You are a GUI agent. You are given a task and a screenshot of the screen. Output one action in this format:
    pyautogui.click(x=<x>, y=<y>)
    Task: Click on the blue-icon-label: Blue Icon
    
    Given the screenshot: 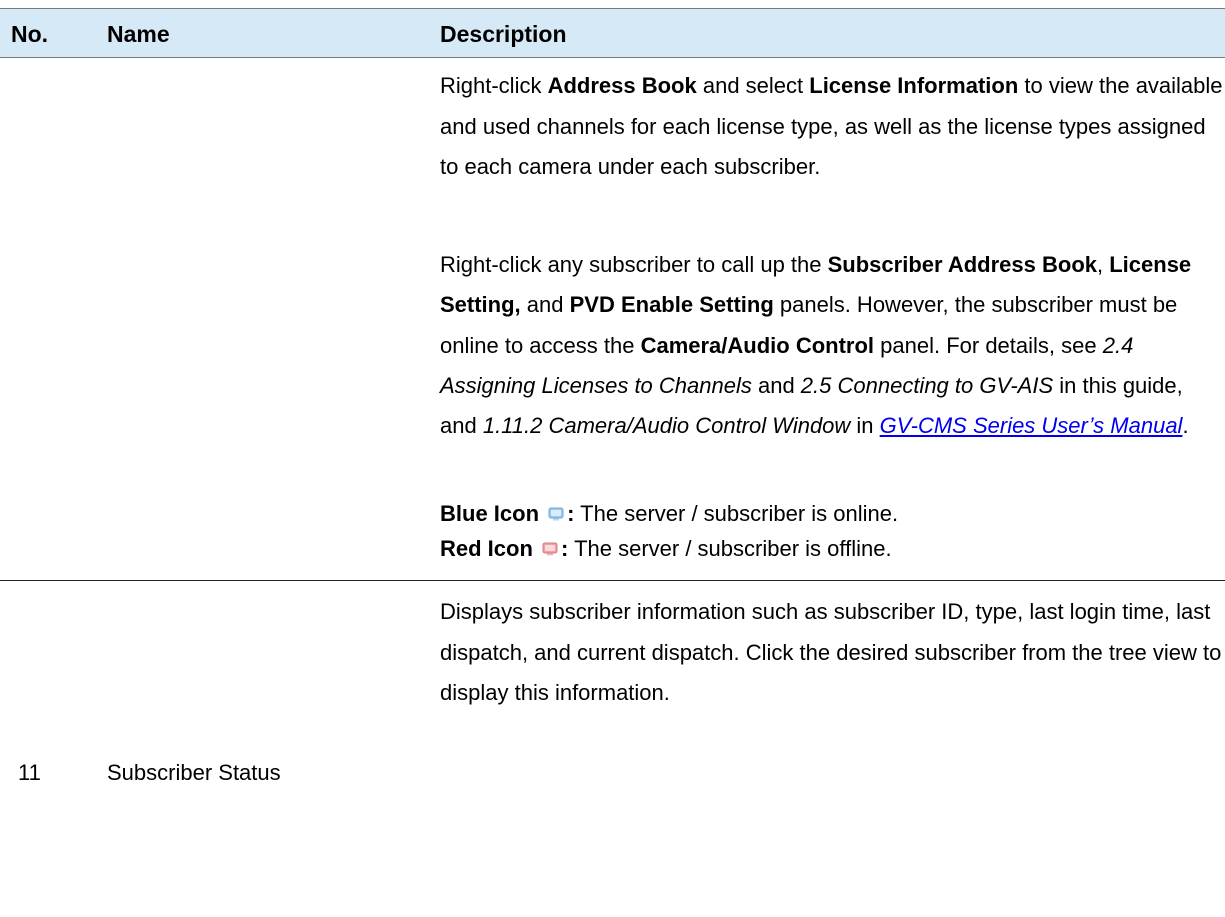 What is the action you would take?
    pyautogui.click(x=490, y=513)
    